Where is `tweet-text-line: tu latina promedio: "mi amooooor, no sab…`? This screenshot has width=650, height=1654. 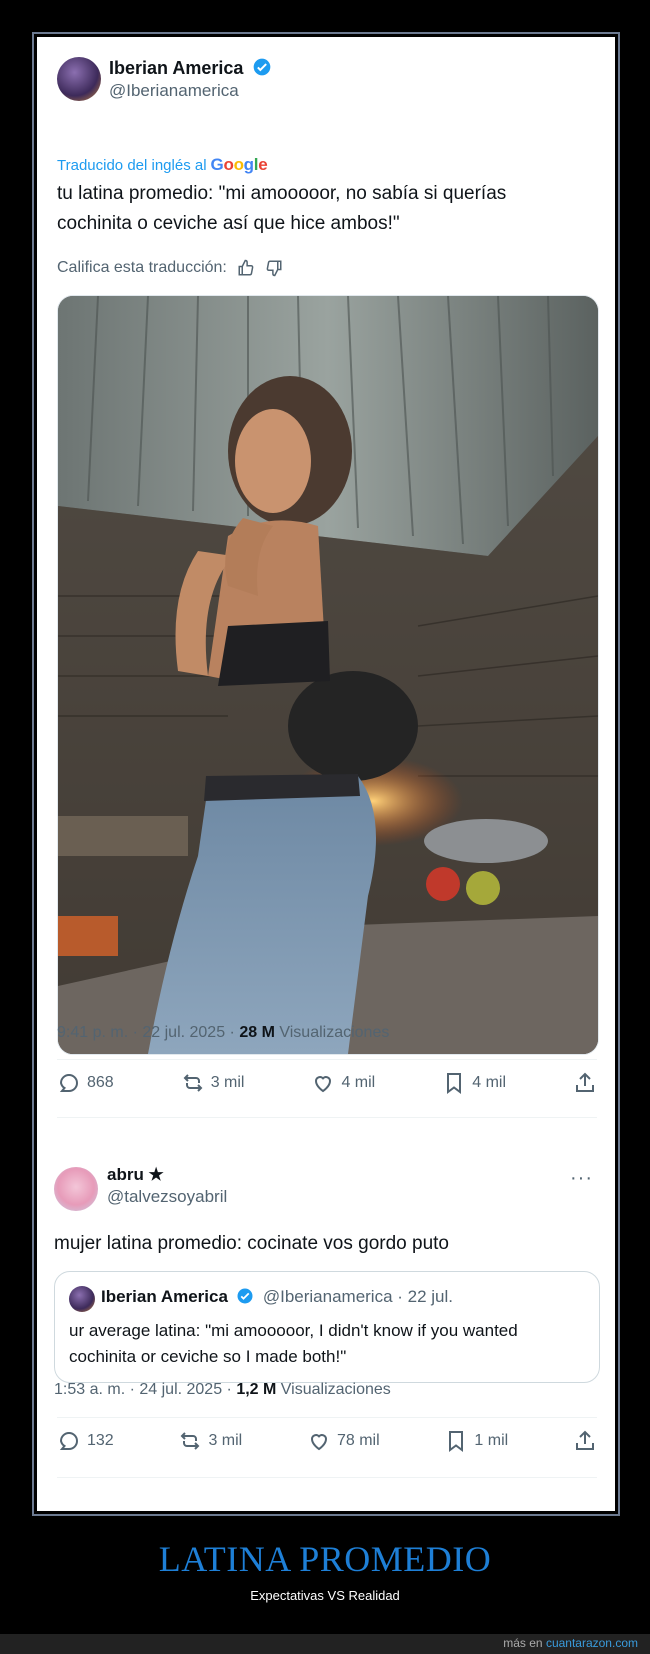 tweet-text-line: tu latina promedio: "mi amooooor, no sab… is located at coordinates (282, 193).